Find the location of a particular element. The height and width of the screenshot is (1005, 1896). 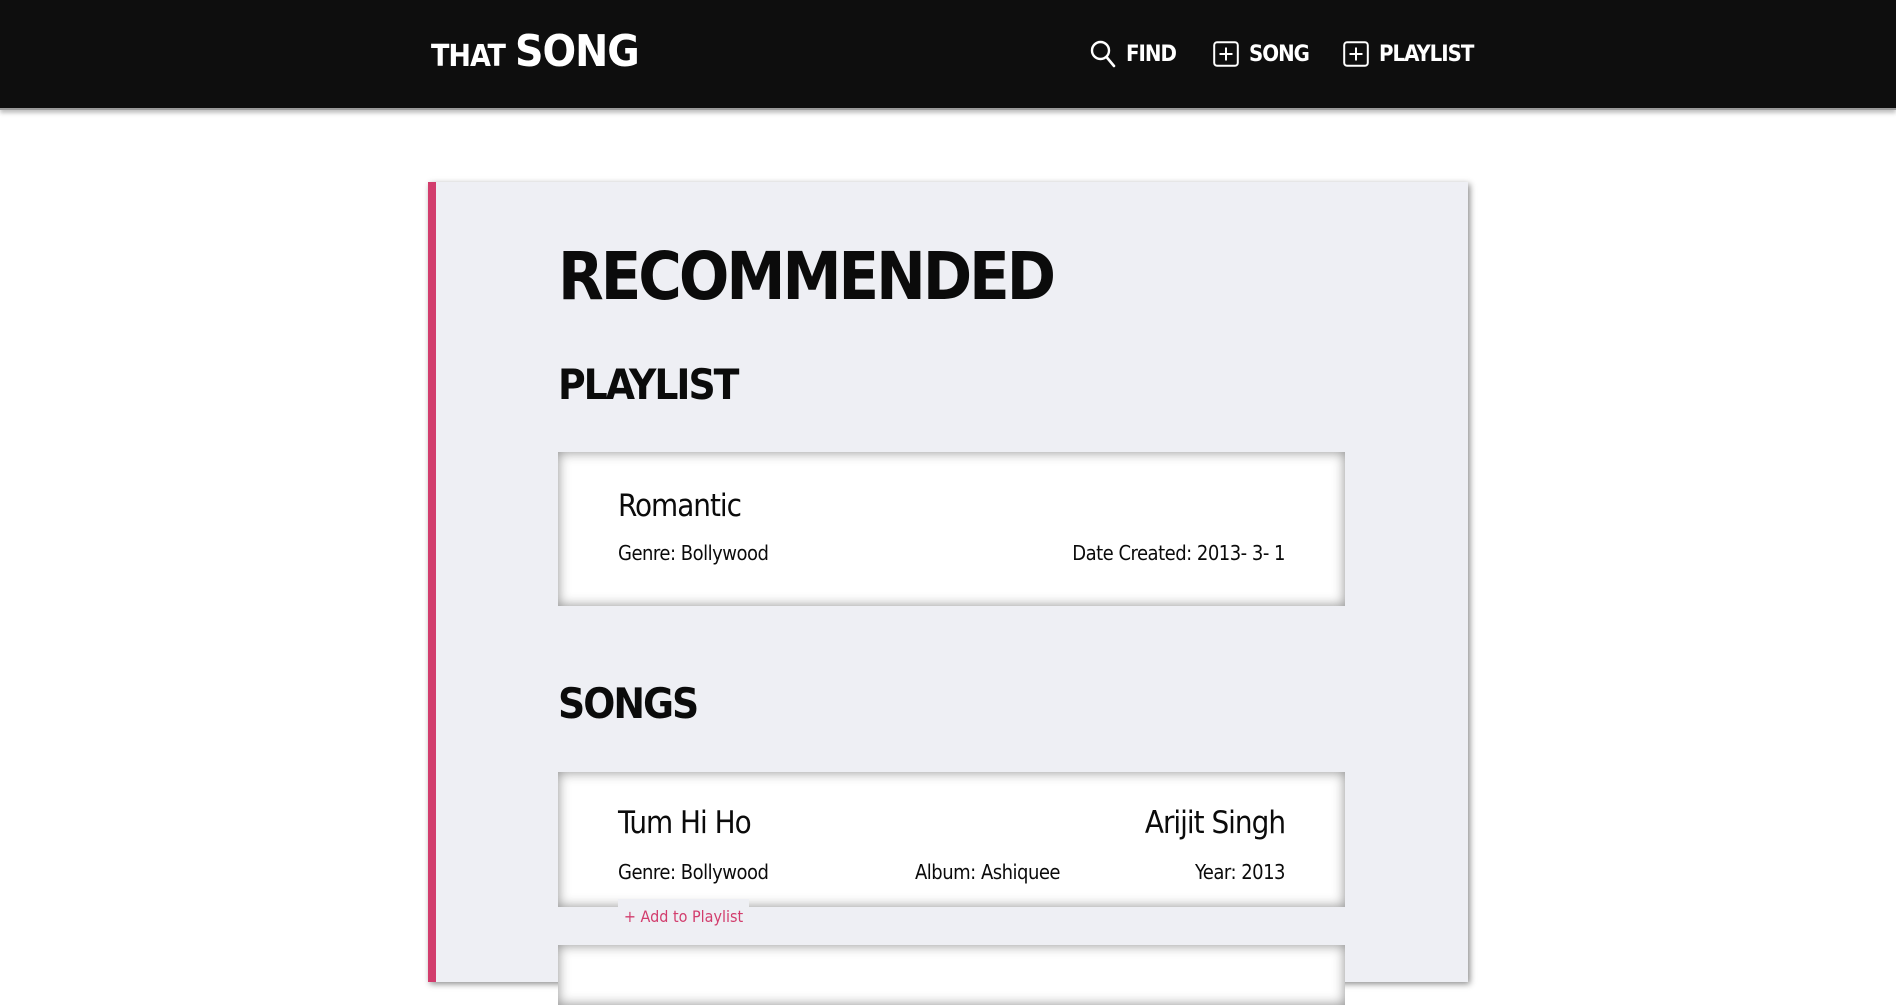

playlist-genre: Genre: Bollywood is located at coordinates (693, 553).